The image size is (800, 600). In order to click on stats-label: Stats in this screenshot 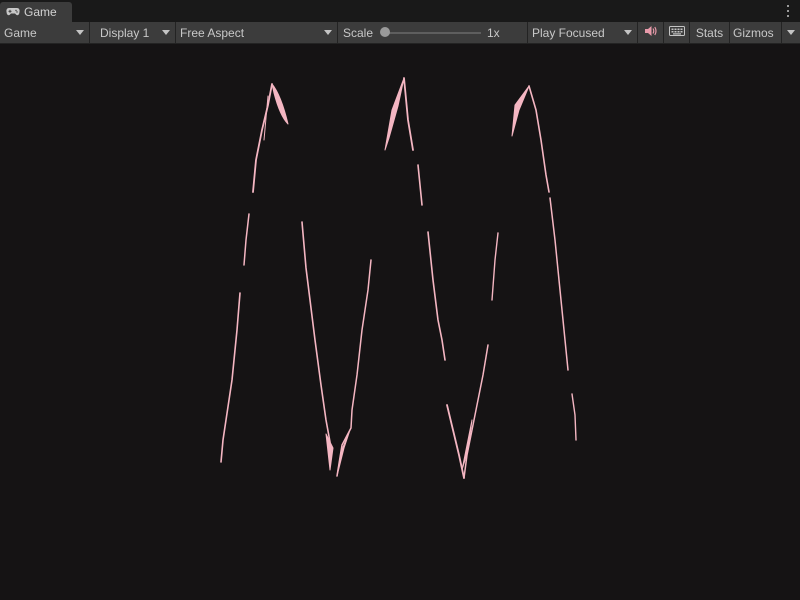, I will do `click(709, 32)`.